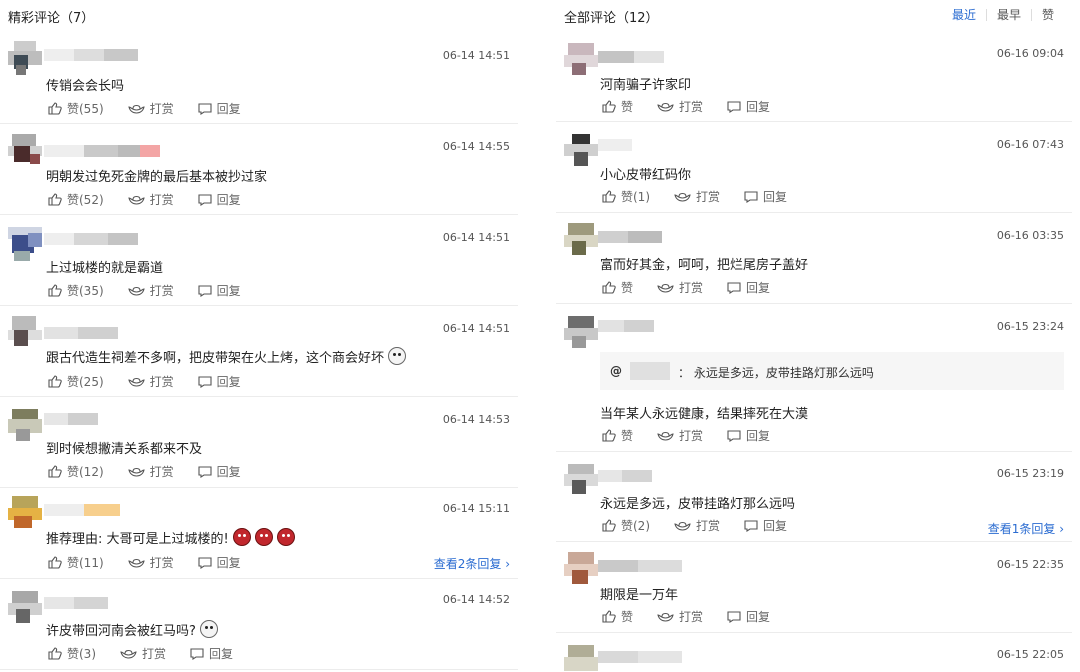 Image resolution: width=1080 pixels, height=672 pixels. Describe the element at coordinates (964, 15) in the screenshot. I see `sort-latest-tab: 最近` at that location.